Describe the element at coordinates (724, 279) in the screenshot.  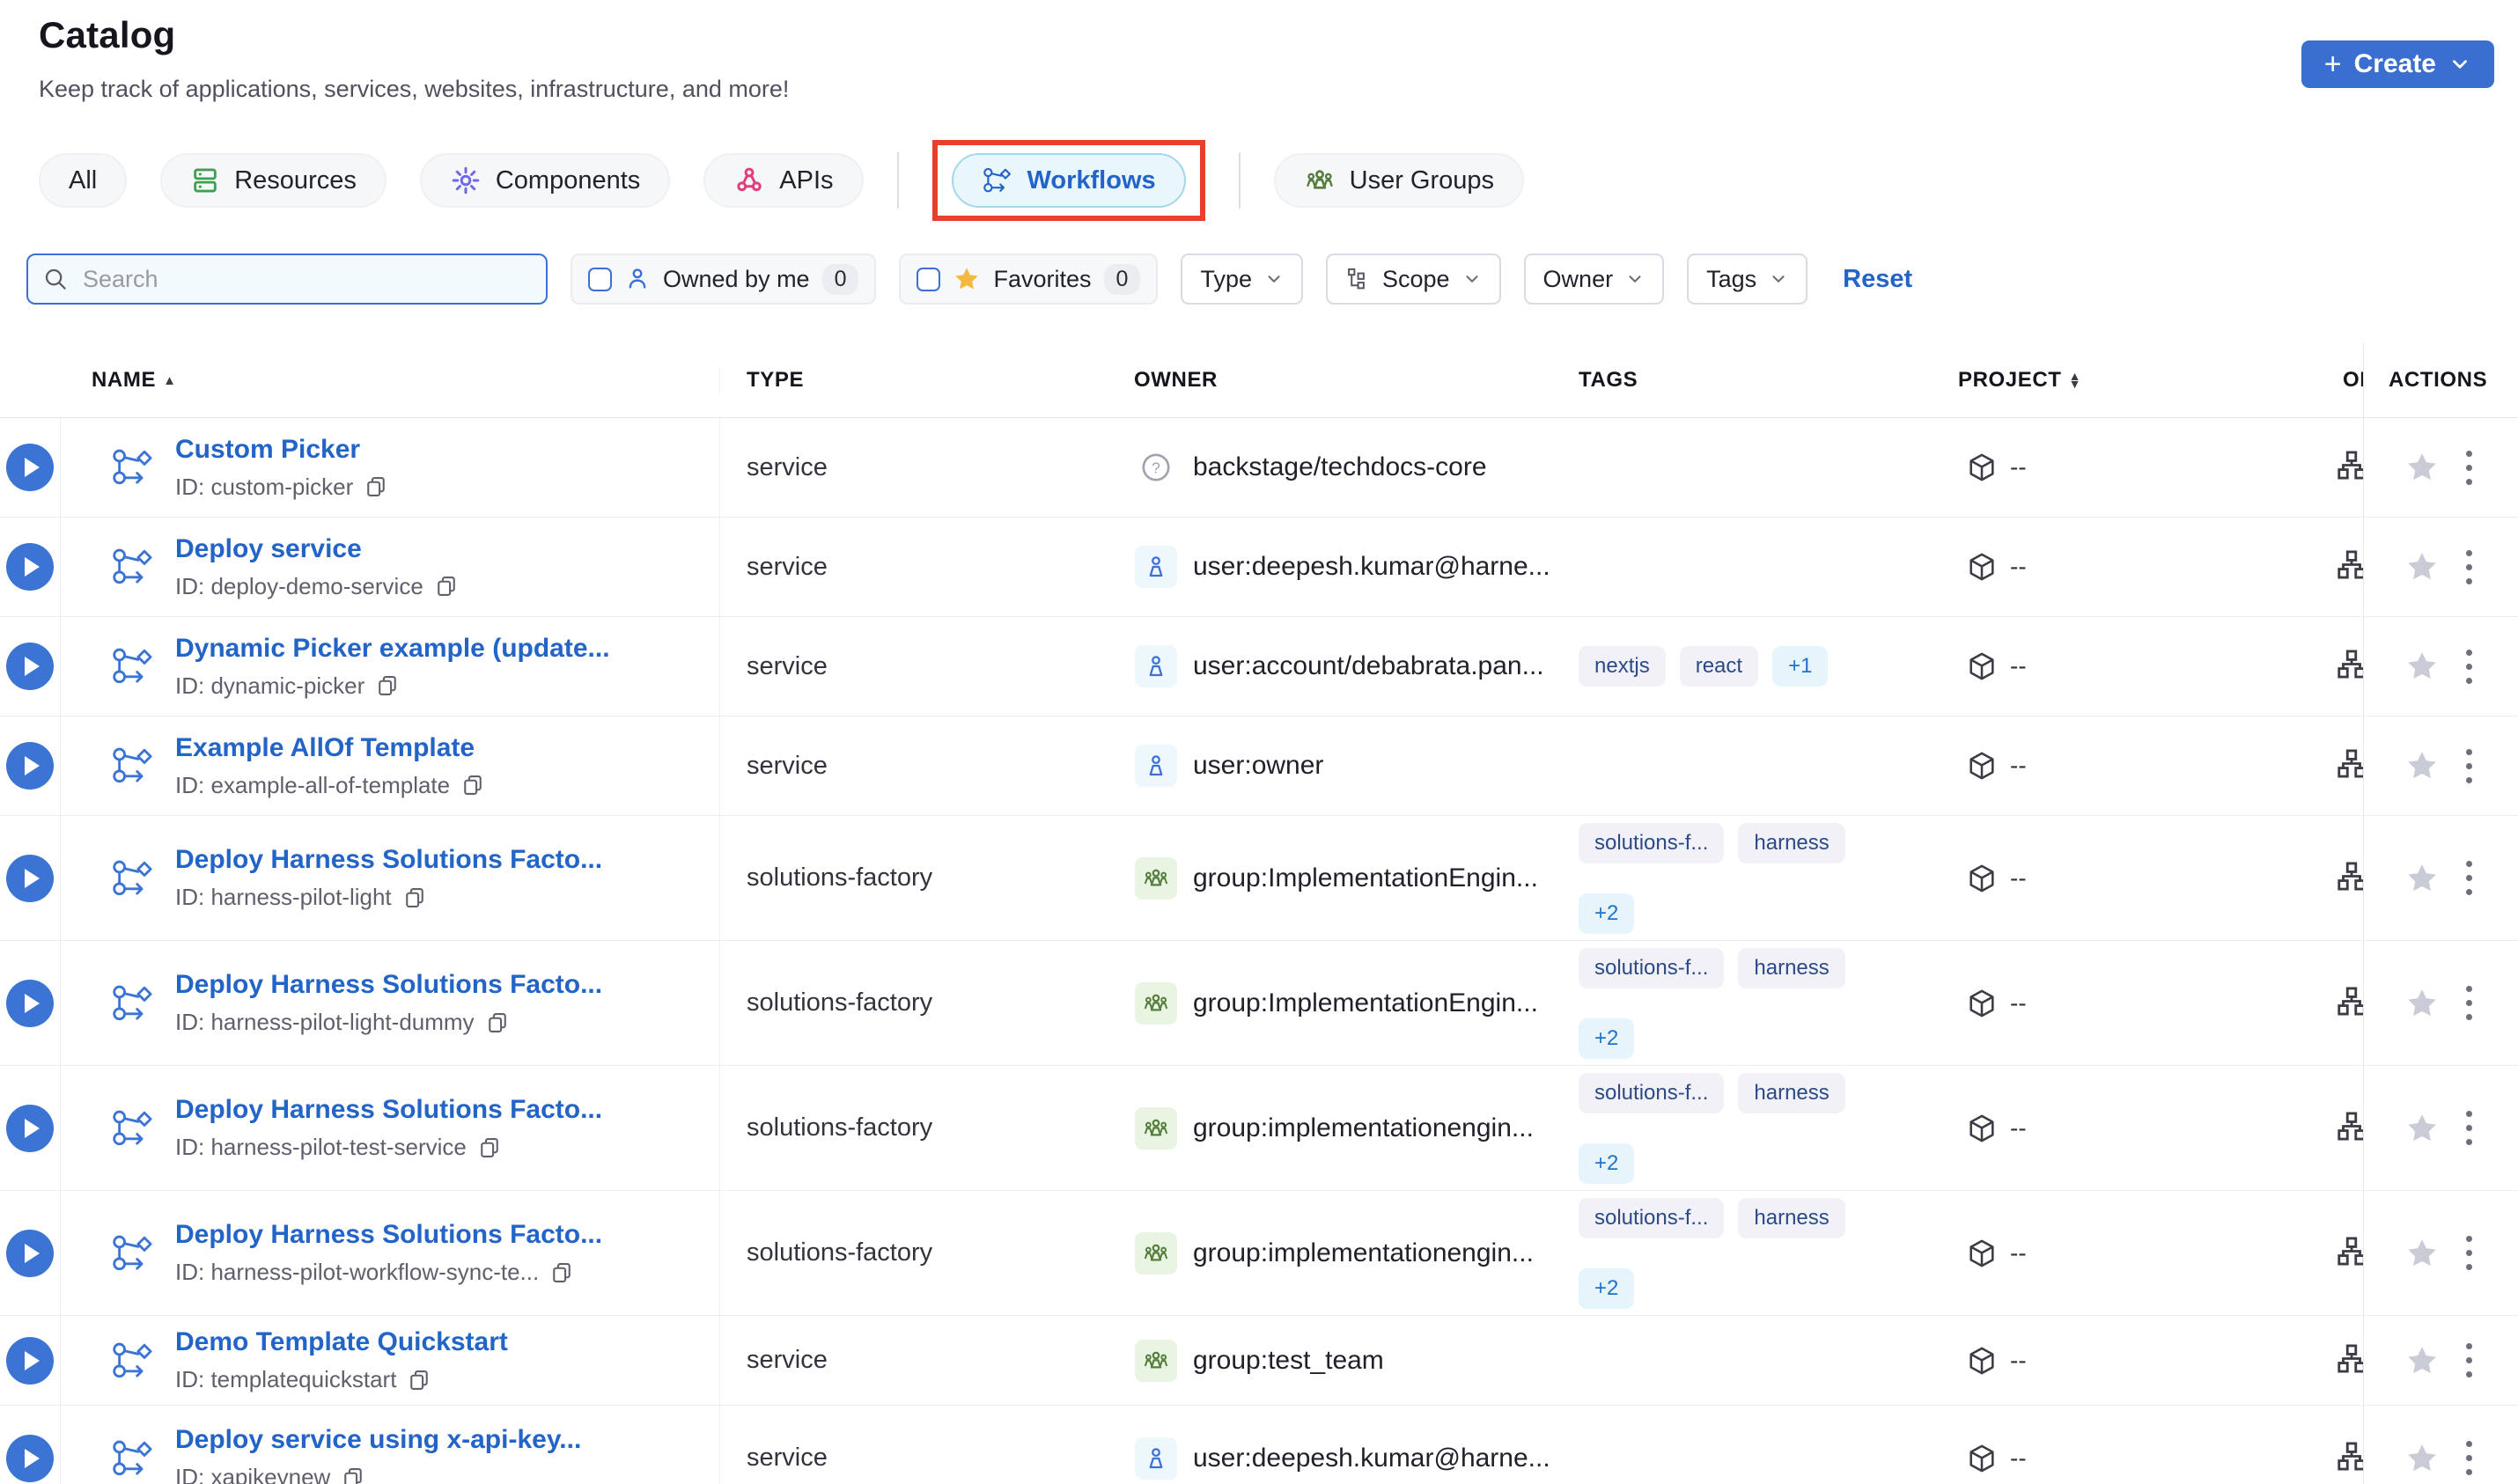
I see `owned-by-me-filter: Owned by me 0` at that location.